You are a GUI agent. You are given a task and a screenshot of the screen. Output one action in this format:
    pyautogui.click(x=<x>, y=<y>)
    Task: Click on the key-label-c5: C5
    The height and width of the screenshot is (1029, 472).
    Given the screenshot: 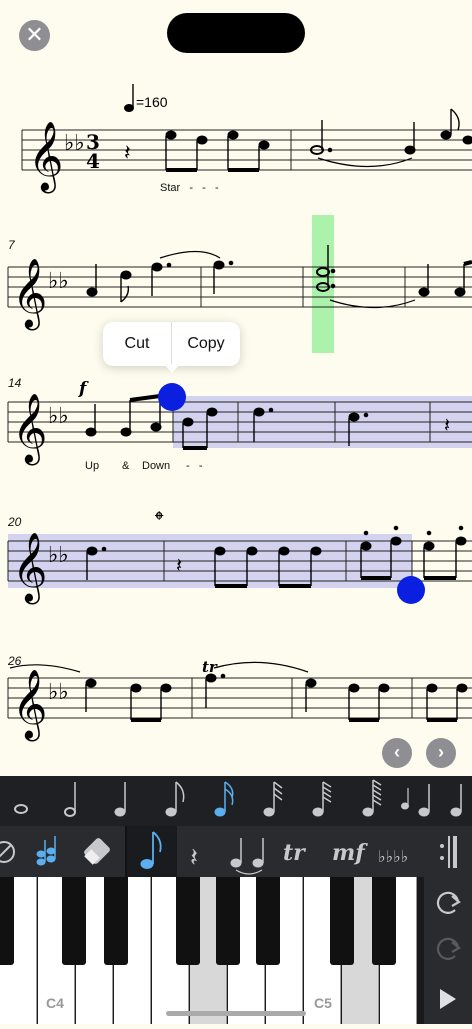 What is the action you would take?
    pyautogui.click(x=323, y=1003)
    